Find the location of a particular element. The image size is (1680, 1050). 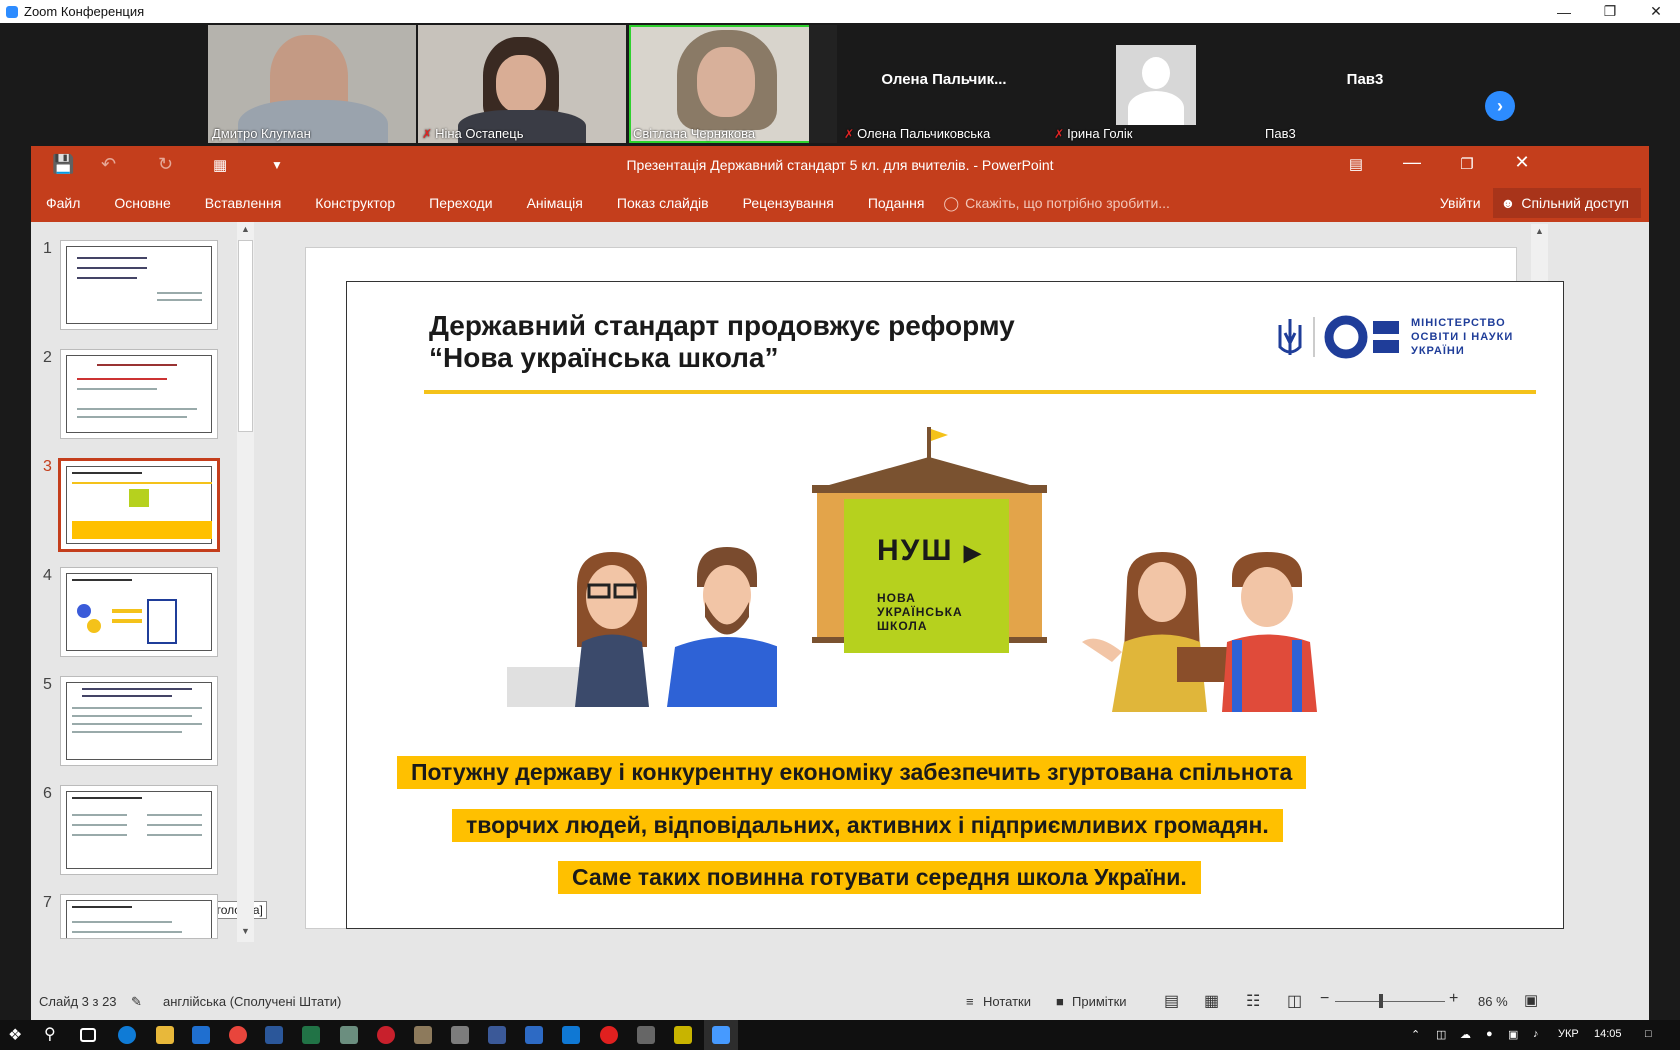

next-page-button: › is located at coordinates (1500, 106).